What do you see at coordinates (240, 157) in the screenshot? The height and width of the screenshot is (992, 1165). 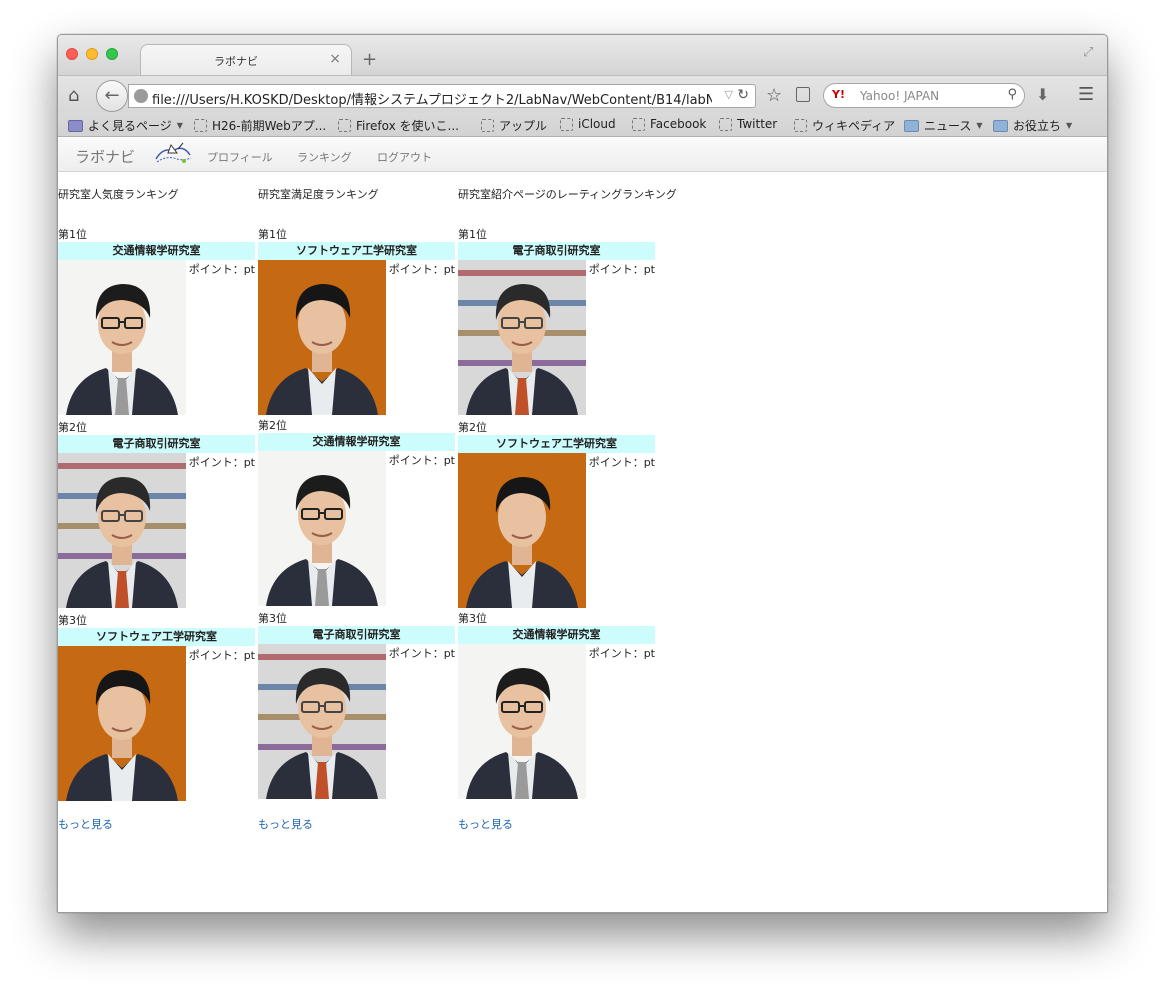 I see `nav-profile-link: プロフィール` at bounding box center [240, 157].